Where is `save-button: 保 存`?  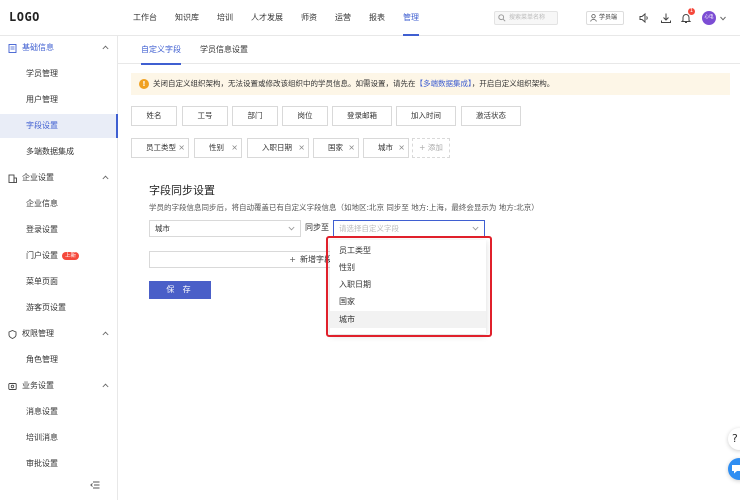 save-button: 保 存 is located at coordinates (180, 290).